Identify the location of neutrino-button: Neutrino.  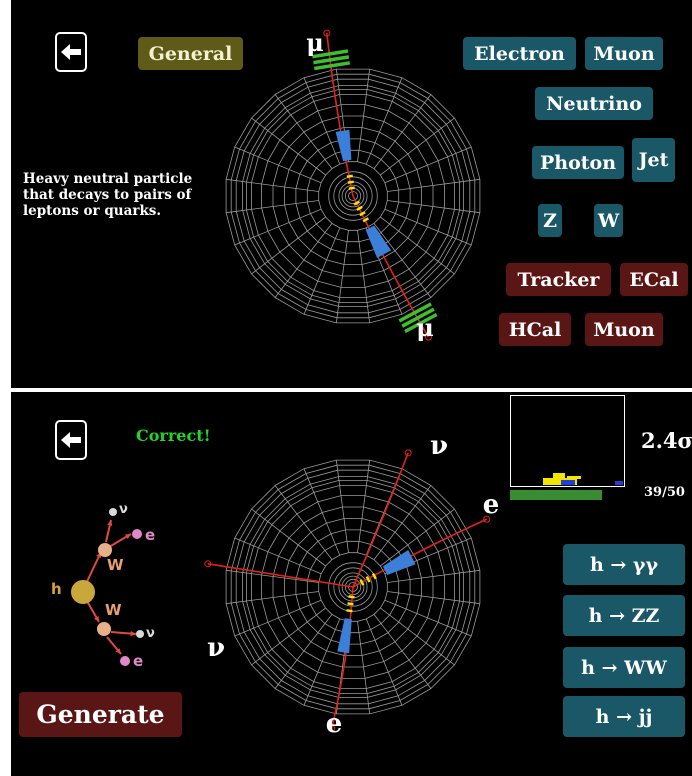
(594, 103).